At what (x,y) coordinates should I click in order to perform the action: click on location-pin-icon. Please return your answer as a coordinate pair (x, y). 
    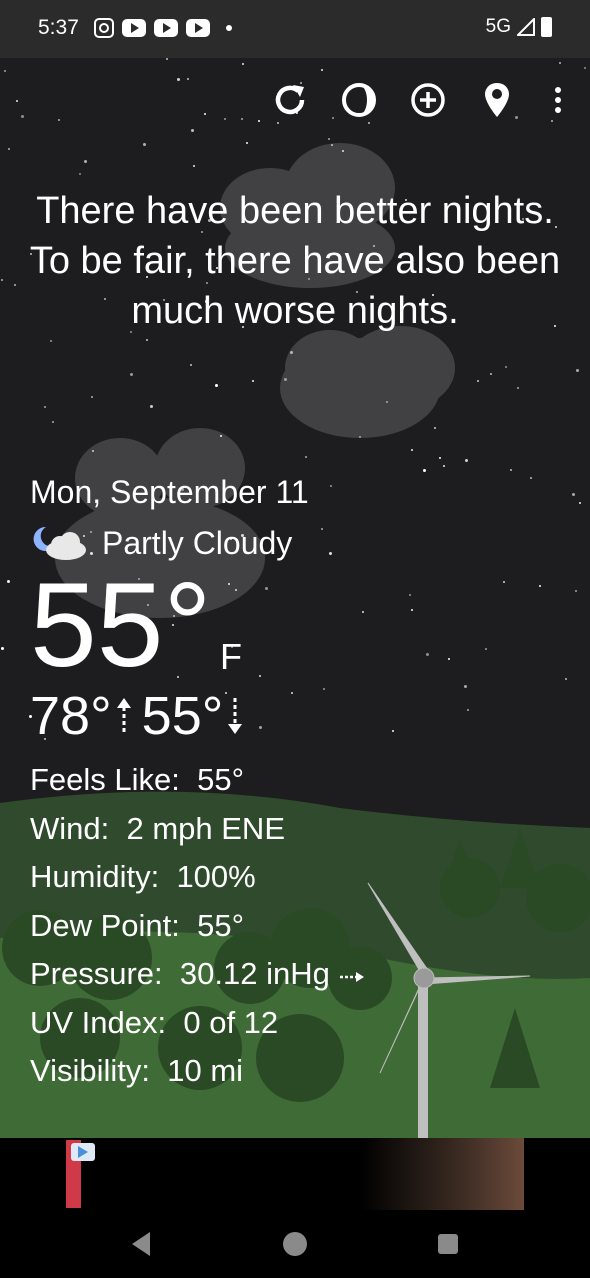
    Looking at the image, I should click on (497, 100).